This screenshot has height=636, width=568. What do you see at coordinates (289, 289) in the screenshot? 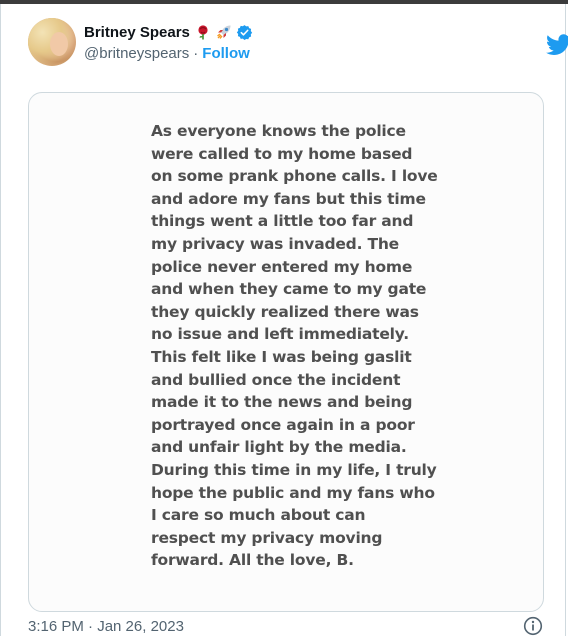
I see `note-line: and when they came to my gate` at bounding box center [289, 289].